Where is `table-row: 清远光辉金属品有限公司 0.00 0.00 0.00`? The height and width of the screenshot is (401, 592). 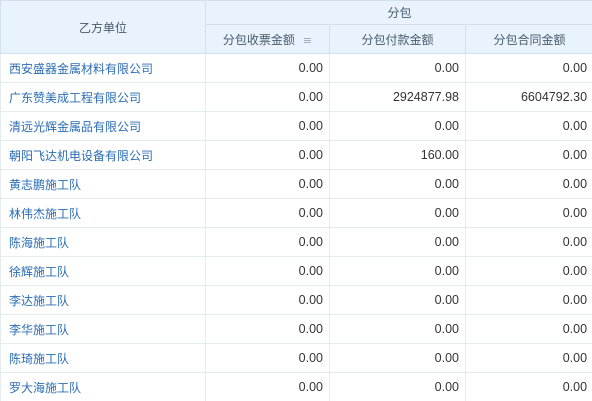 table-row: 清远光辉金属品有限公司 0.00 0.00 0.00 is located at coordinates (296, 126).